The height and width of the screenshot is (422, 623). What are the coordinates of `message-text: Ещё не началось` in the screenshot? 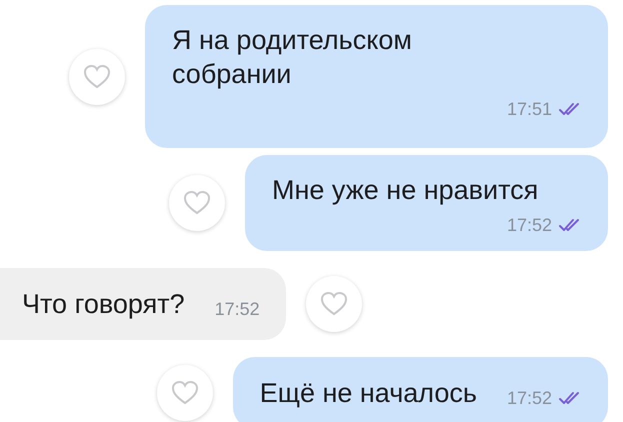 It's located at (368, 393).